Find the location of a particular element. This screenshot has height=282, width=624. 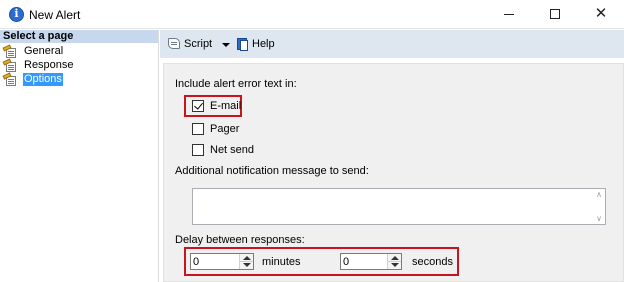

title-bar: New Alert ✕ is located at coordinates (312, 14).